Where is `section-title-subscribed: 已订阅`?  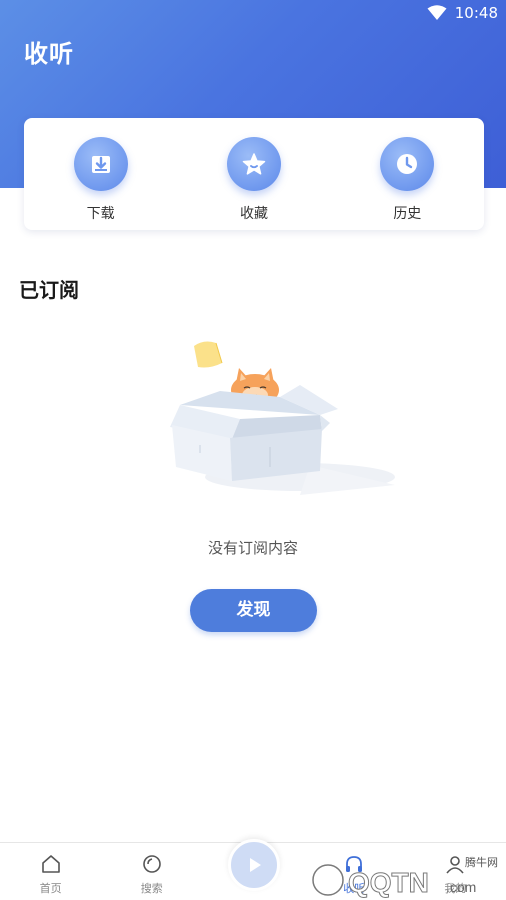
section-title-subscribed: 已订阅 is located at coordinates (49, 290).